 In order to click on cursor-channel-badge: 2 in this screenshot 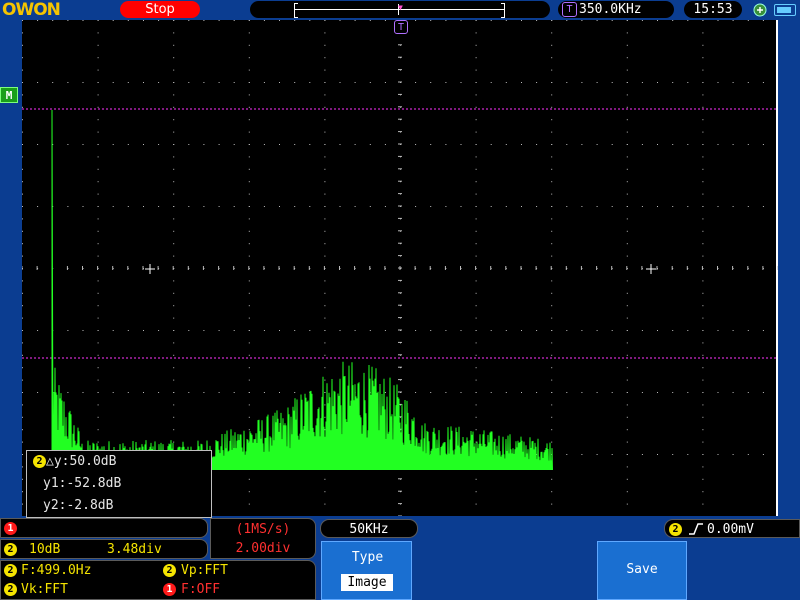, I will do `click(39, 461)`.